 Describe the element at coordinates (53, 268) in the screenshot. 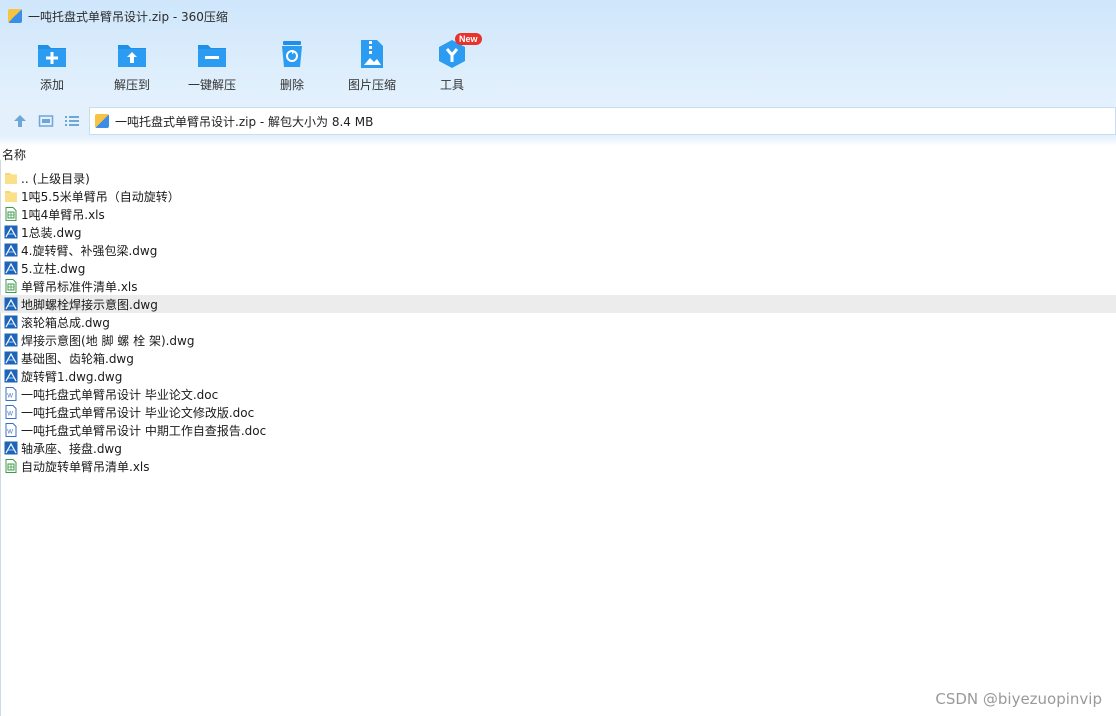

I see `file-name: 5.立柱.dwg` at that location.